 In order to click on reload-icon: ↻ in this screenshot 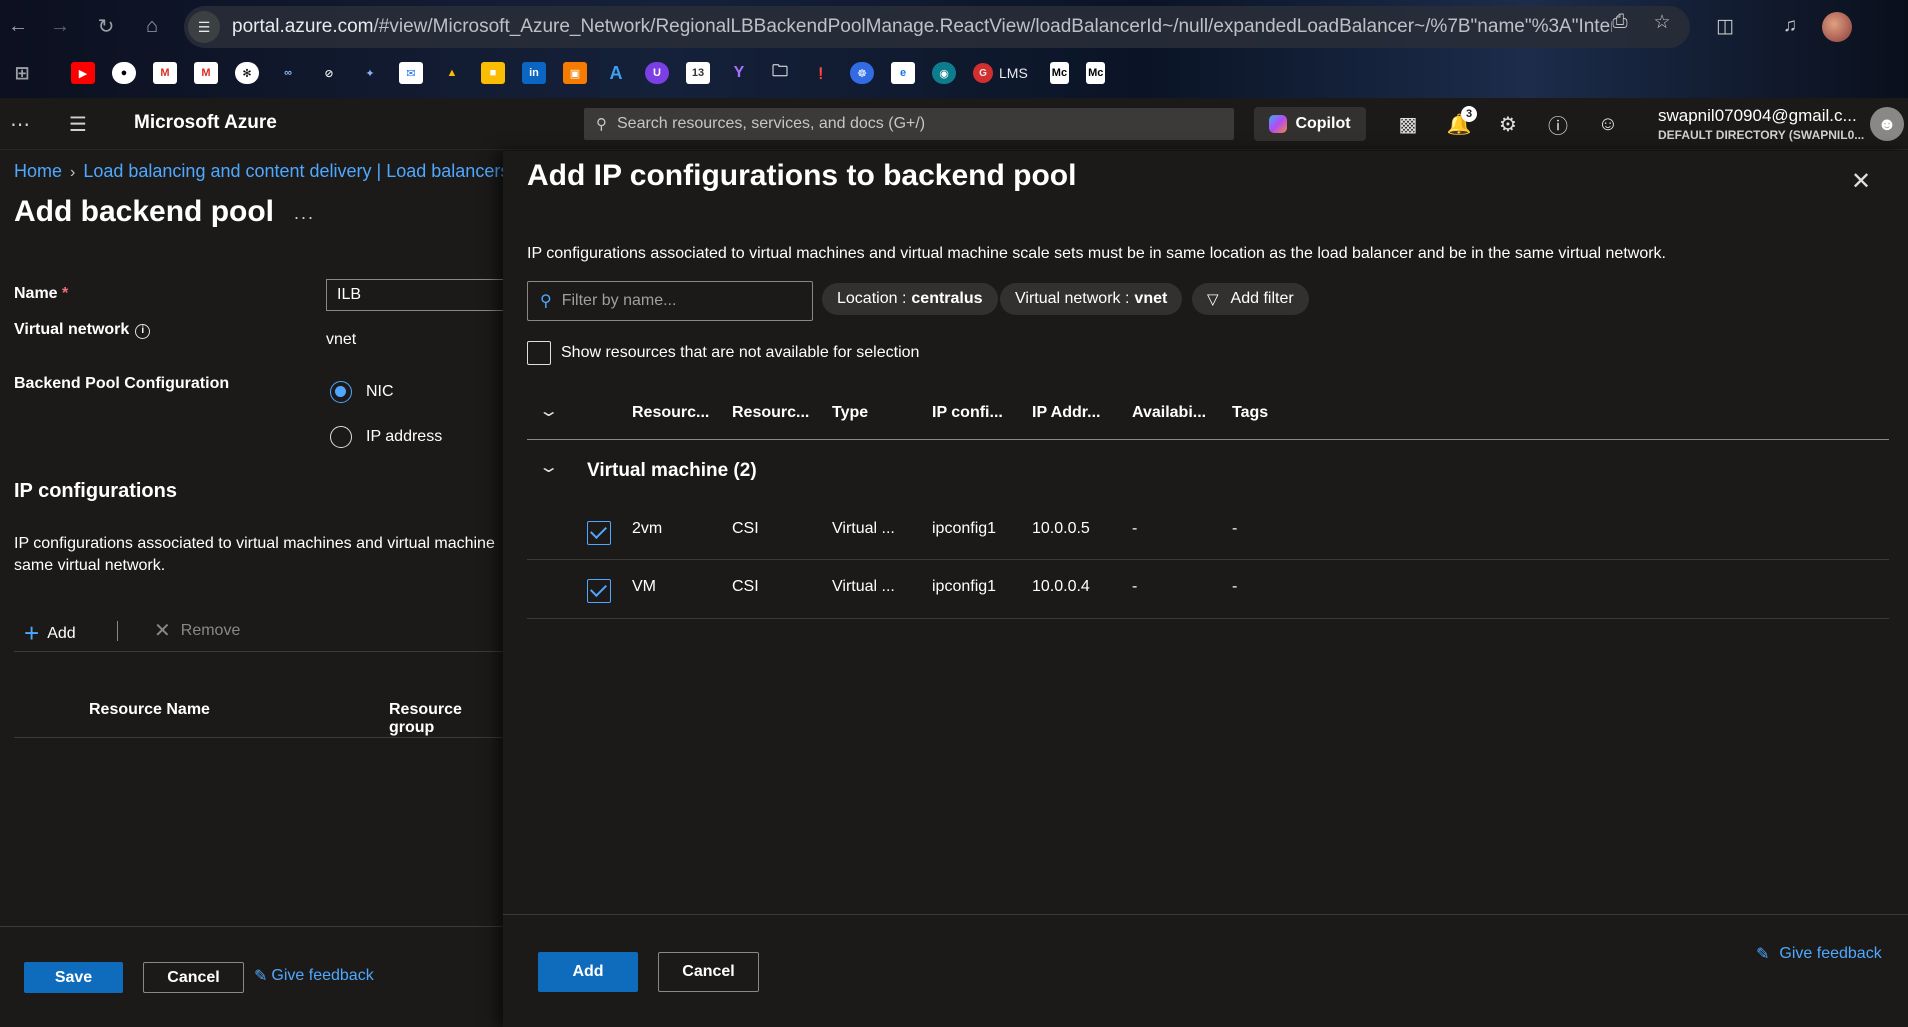, I will do `click(106, 26)`.